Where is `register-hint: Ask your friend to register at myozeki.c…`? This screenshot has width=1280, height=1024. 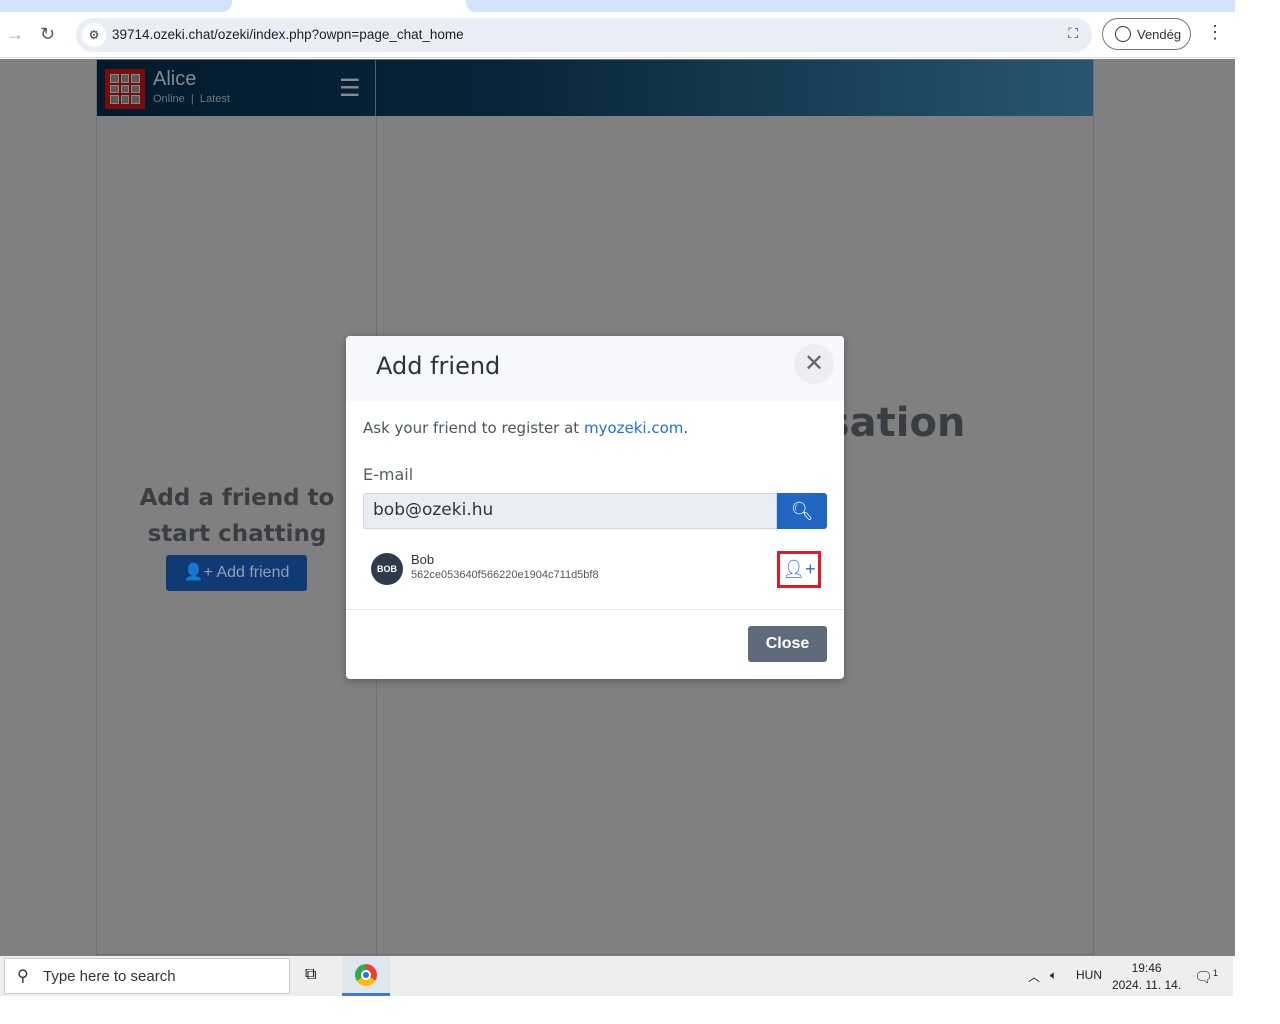 register-hint: Ask your friend to register at myozeki.c… is located at coordinates (525, 428).